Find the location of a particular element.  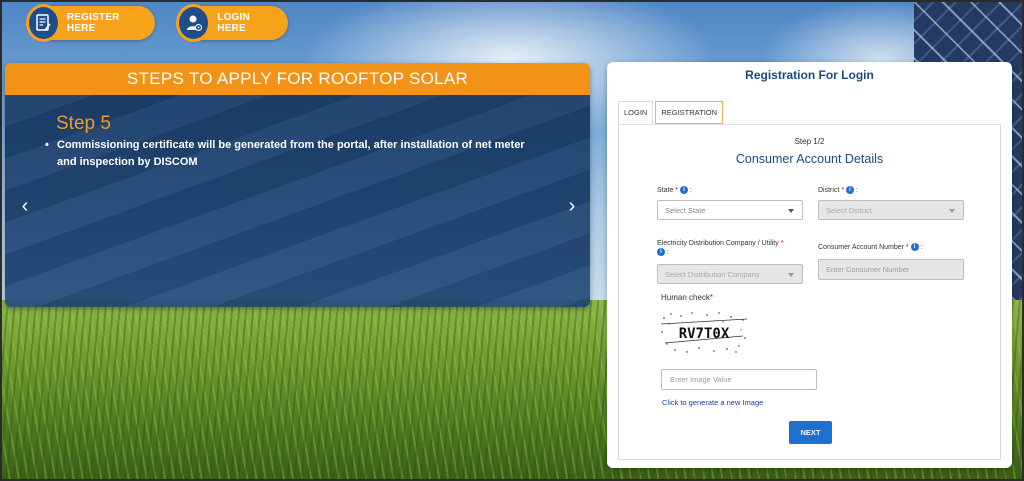

captcha-image: RV7T0X is located at coordinates (704, 333).